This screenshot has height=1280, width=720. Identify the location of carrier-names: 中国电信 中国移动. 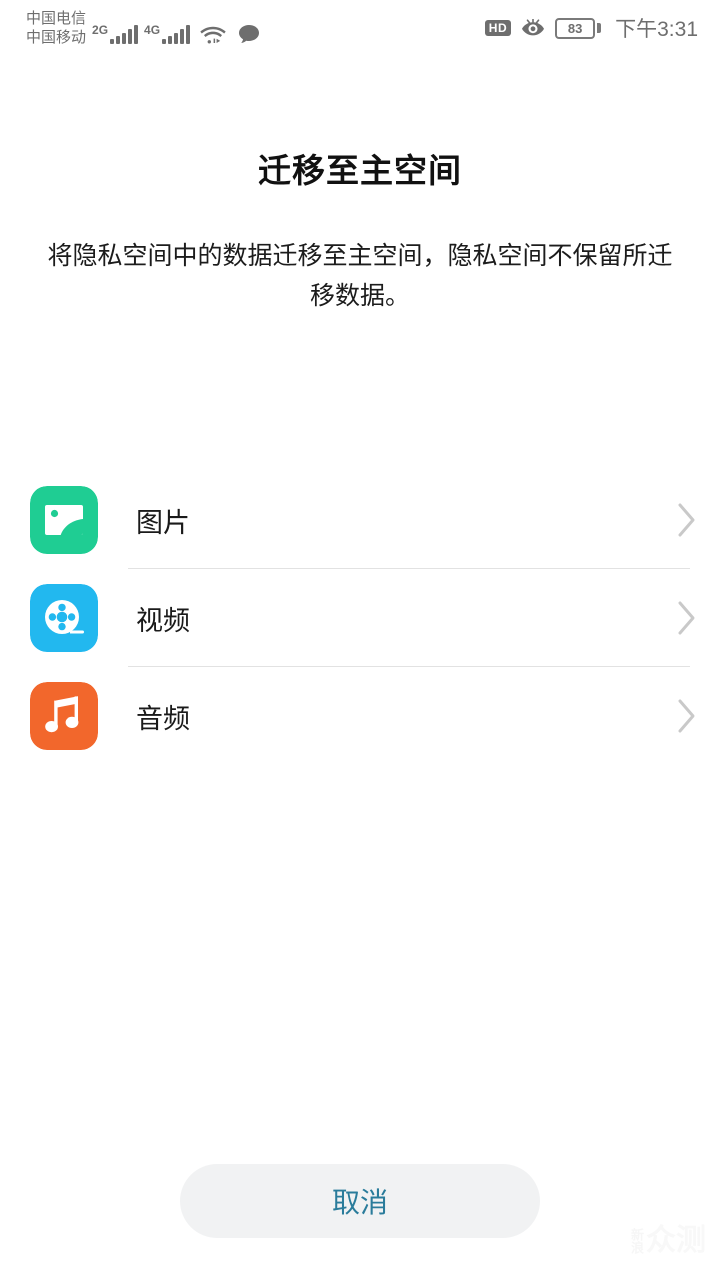
(56, 28).